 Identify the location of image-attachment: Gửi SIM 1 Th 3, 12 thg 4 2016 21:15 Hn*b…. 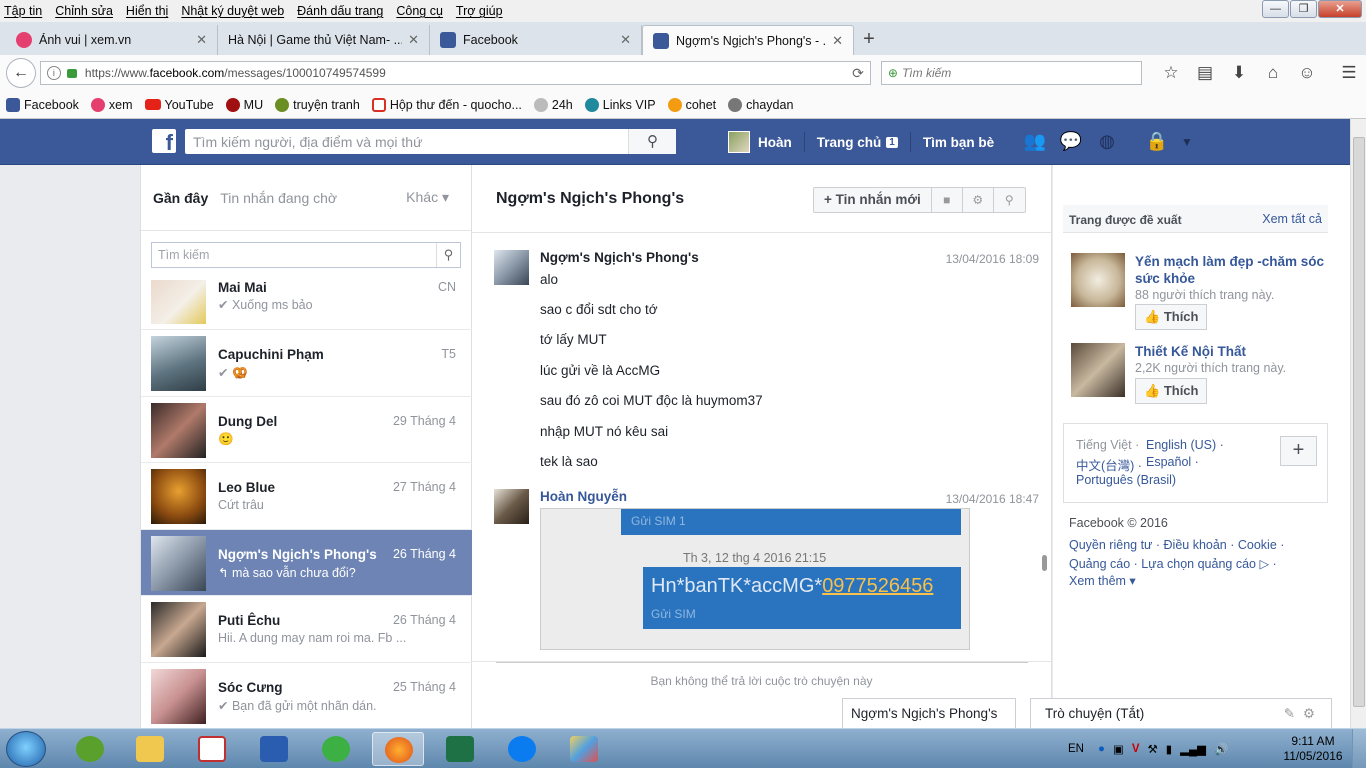
(755, 579).